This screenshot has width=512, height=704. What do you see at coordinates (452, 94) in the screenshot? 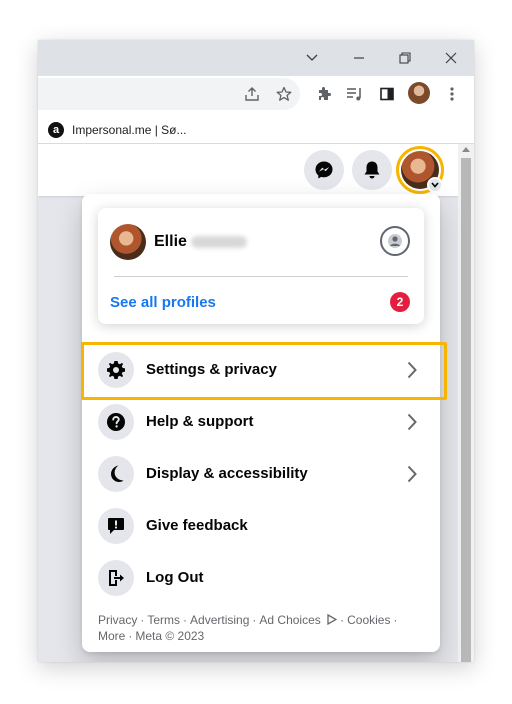
I see `more-menu-icon` at bounding box center [452, 94].